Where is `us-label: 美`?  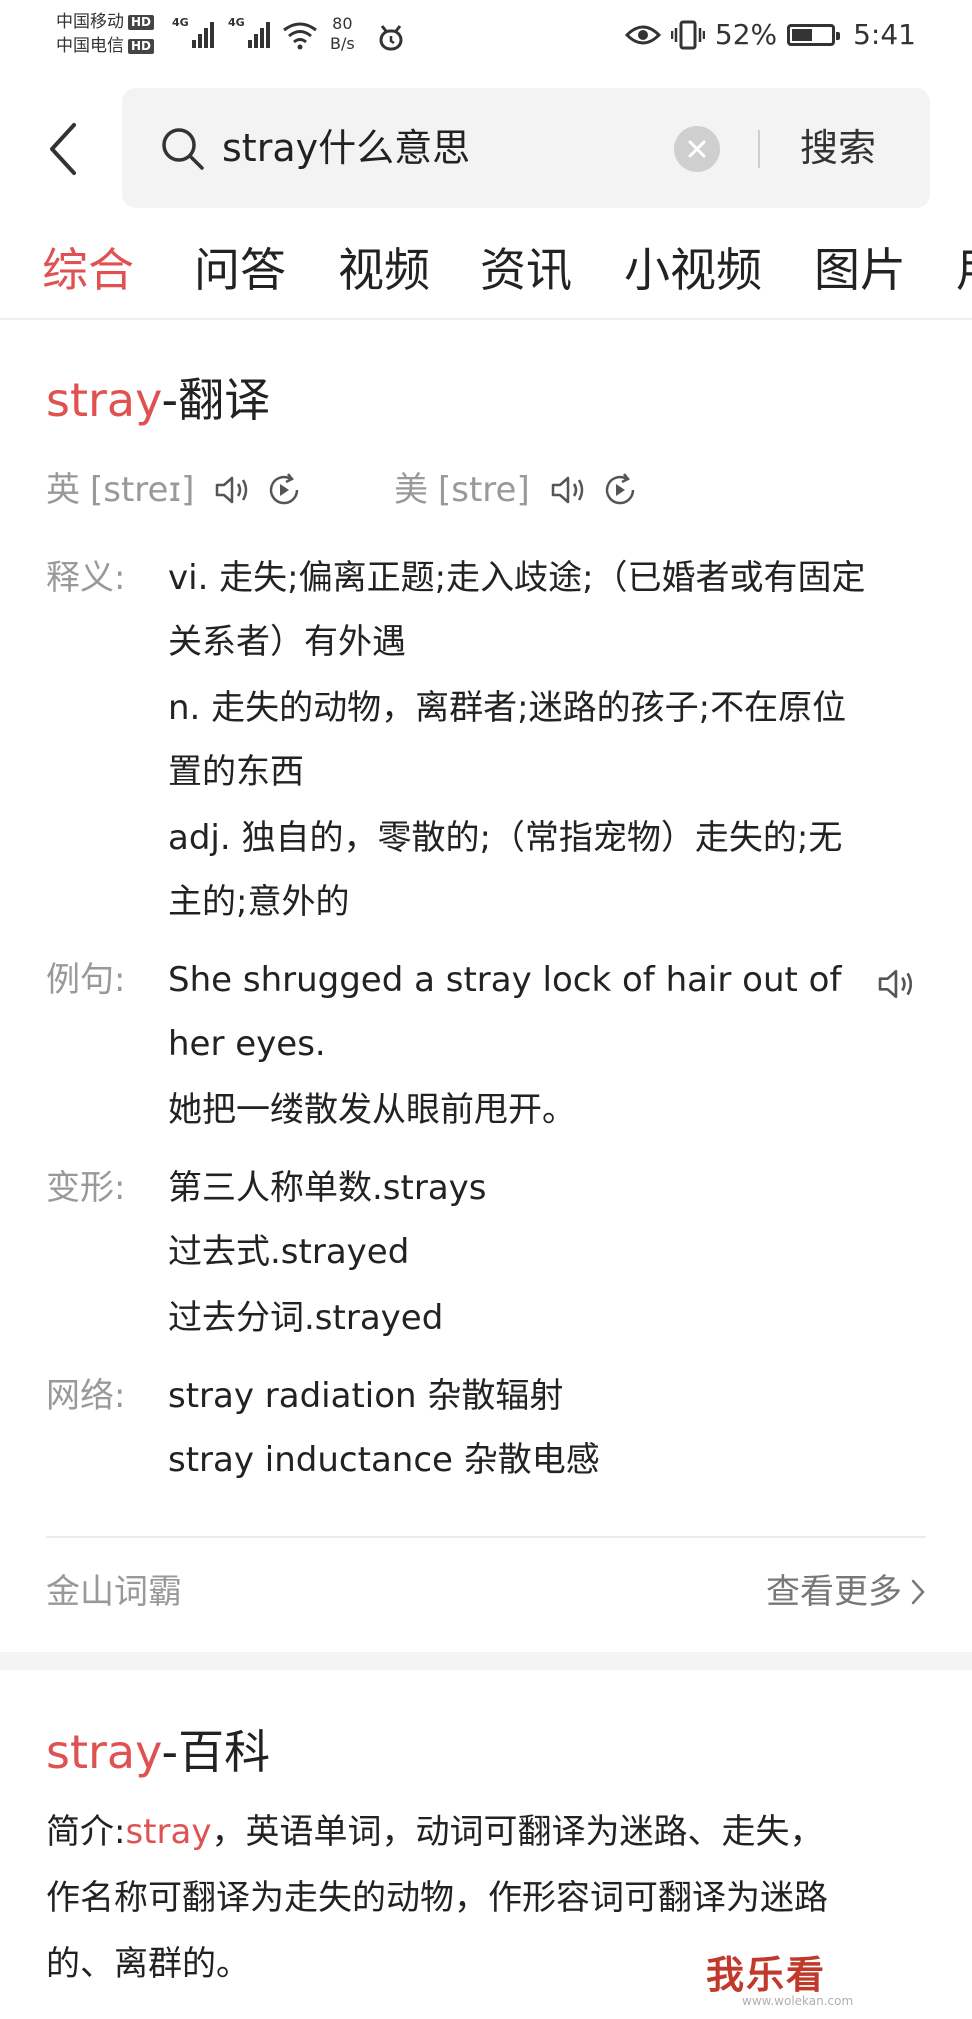
us-label: 美 is located at coordinates (411, 490).